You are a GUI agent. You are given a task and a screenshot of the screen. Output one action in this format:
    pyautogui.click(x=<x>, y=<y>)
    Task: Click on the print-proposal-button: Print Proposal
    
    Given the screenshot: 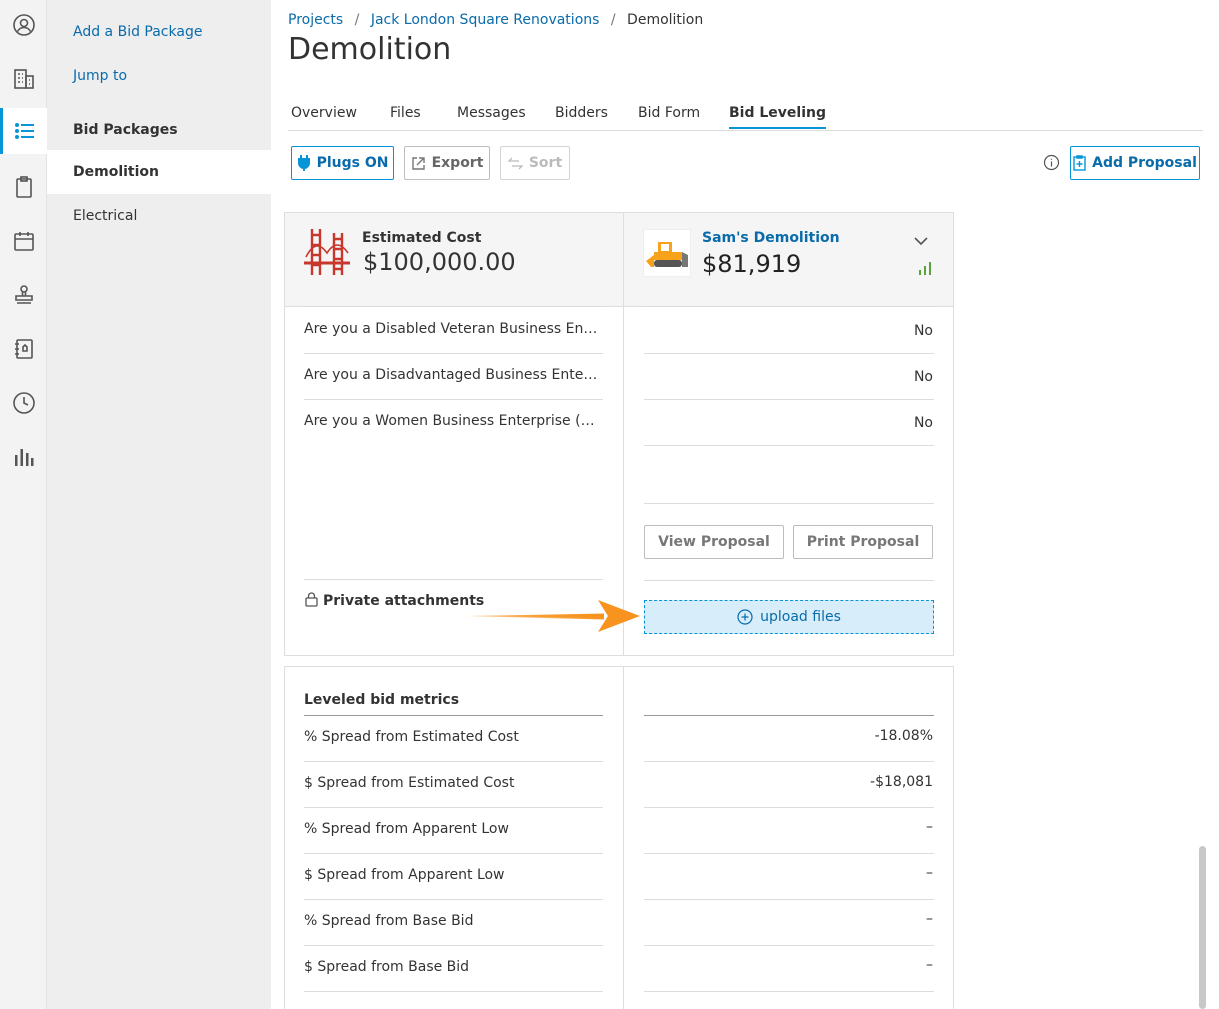 What is the action you would take?
    pyautogui.click(x=863, y=542)
    